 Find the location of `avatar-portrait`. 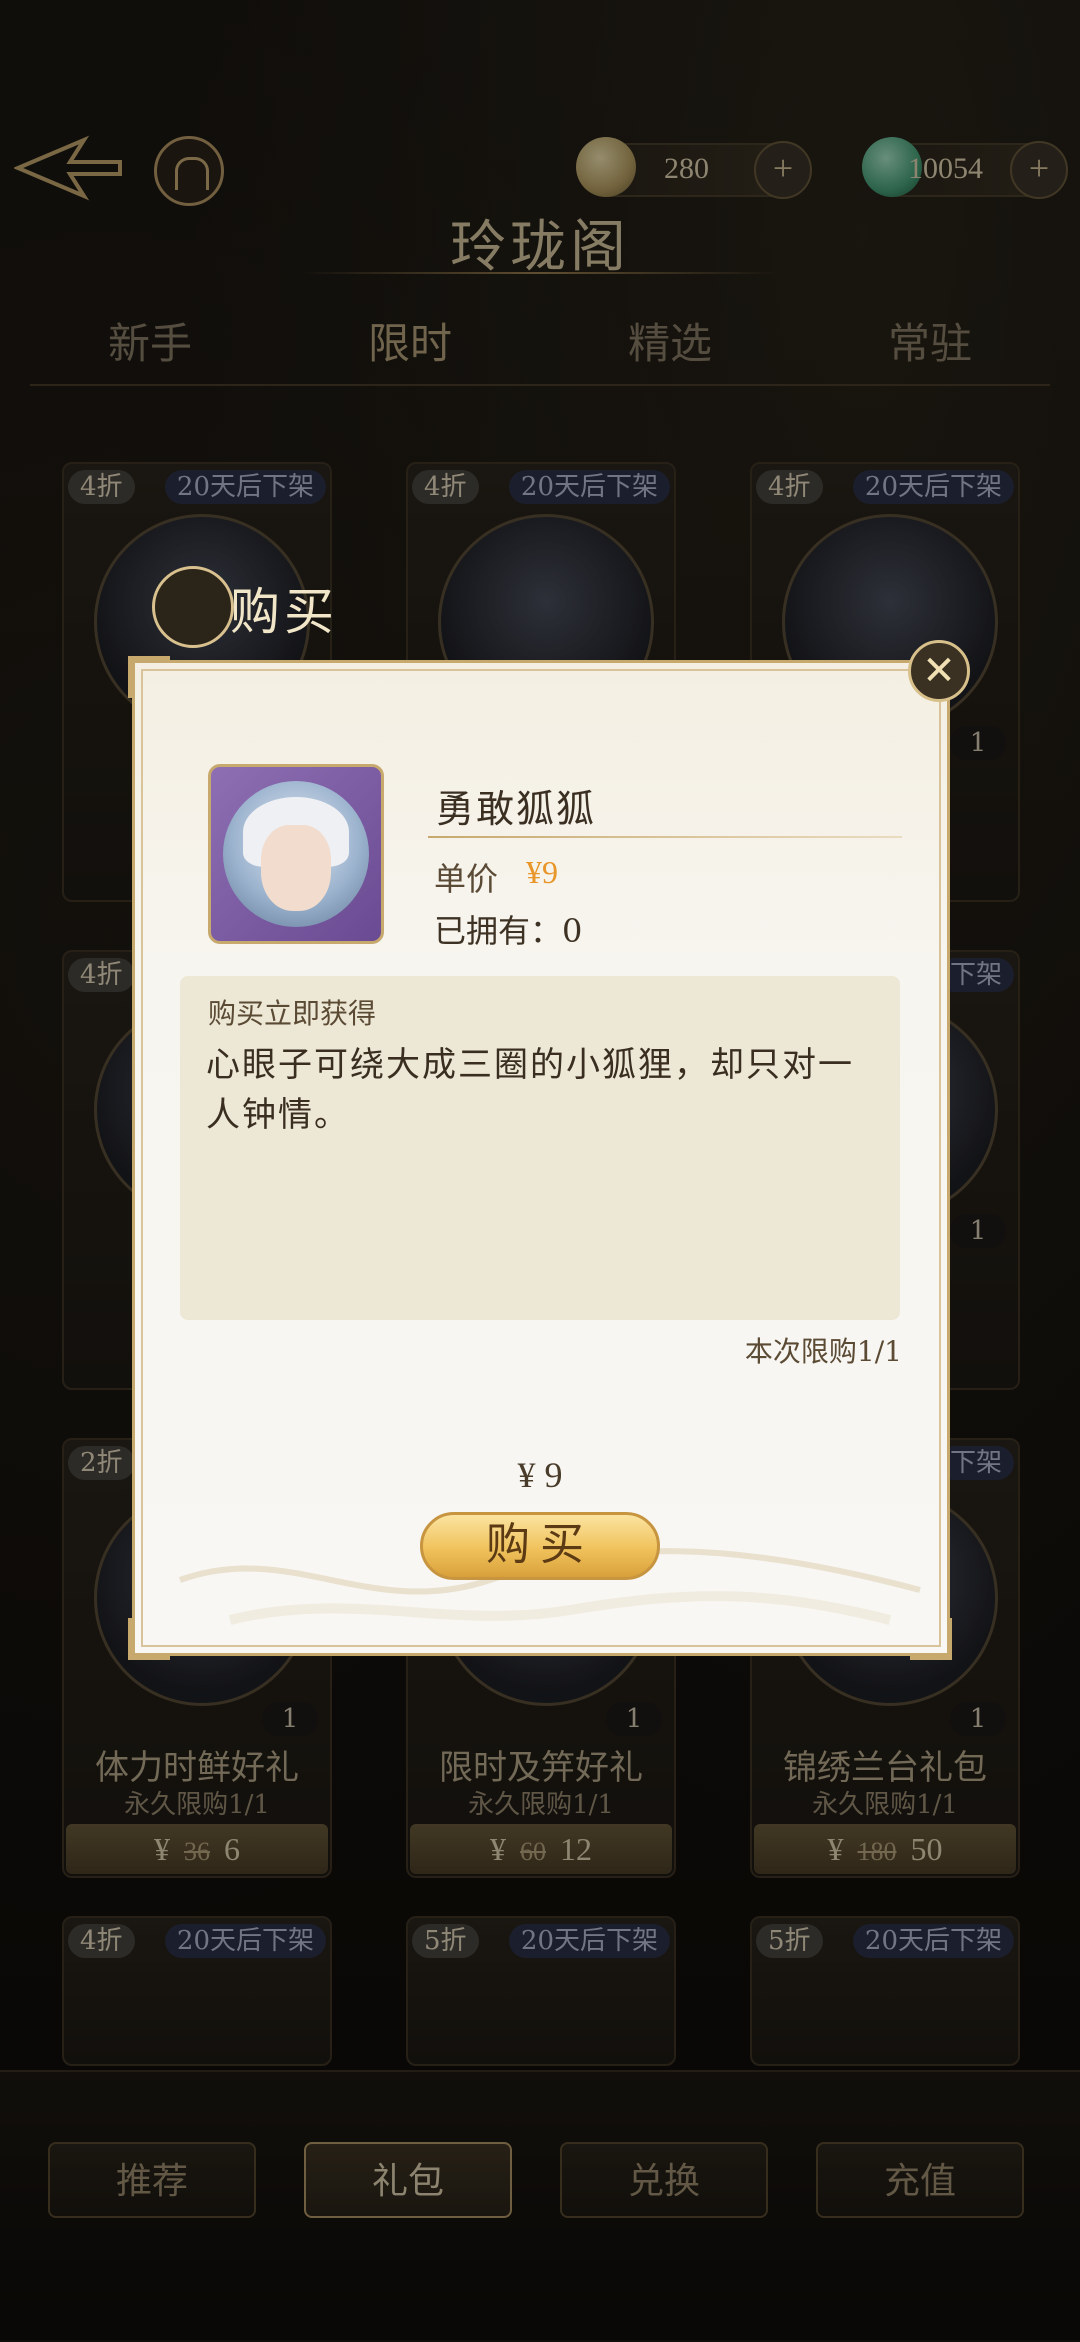

avatar-portrait is located at coordinates (296, 854).